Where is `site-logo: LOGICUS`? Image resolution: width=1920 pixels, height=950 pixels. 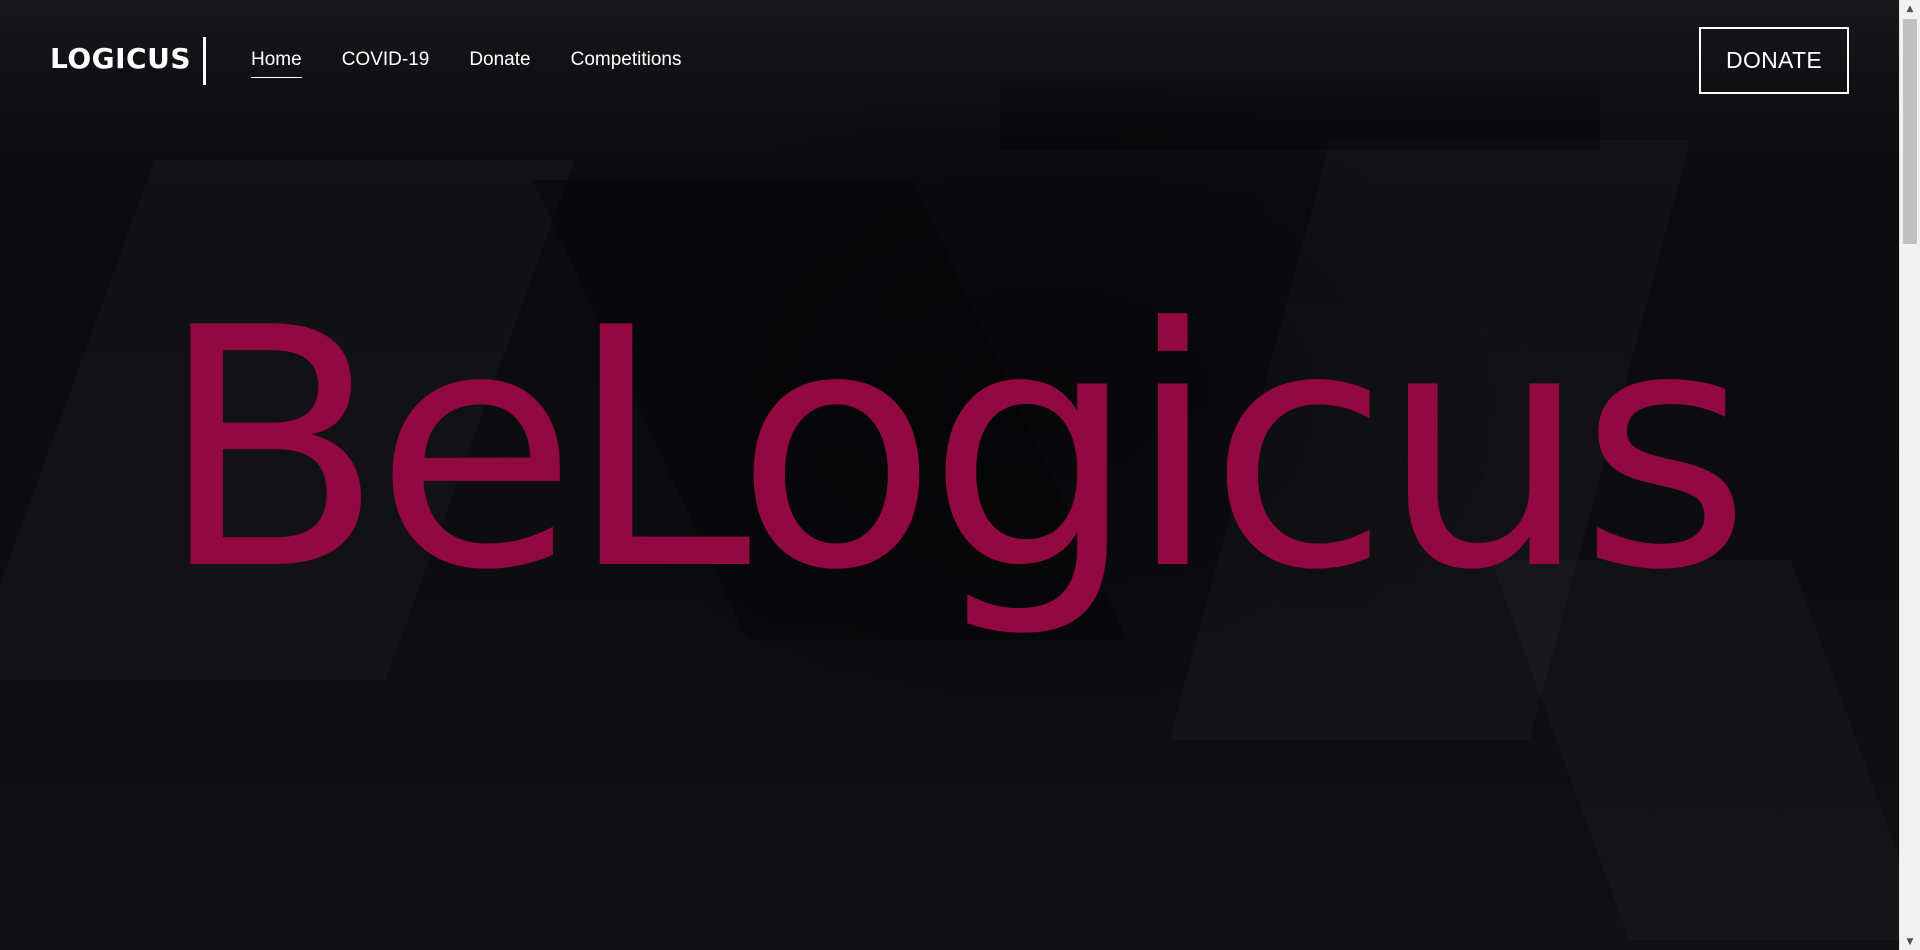
site-logo: LOGICUS is located at coordinates (120, 59).